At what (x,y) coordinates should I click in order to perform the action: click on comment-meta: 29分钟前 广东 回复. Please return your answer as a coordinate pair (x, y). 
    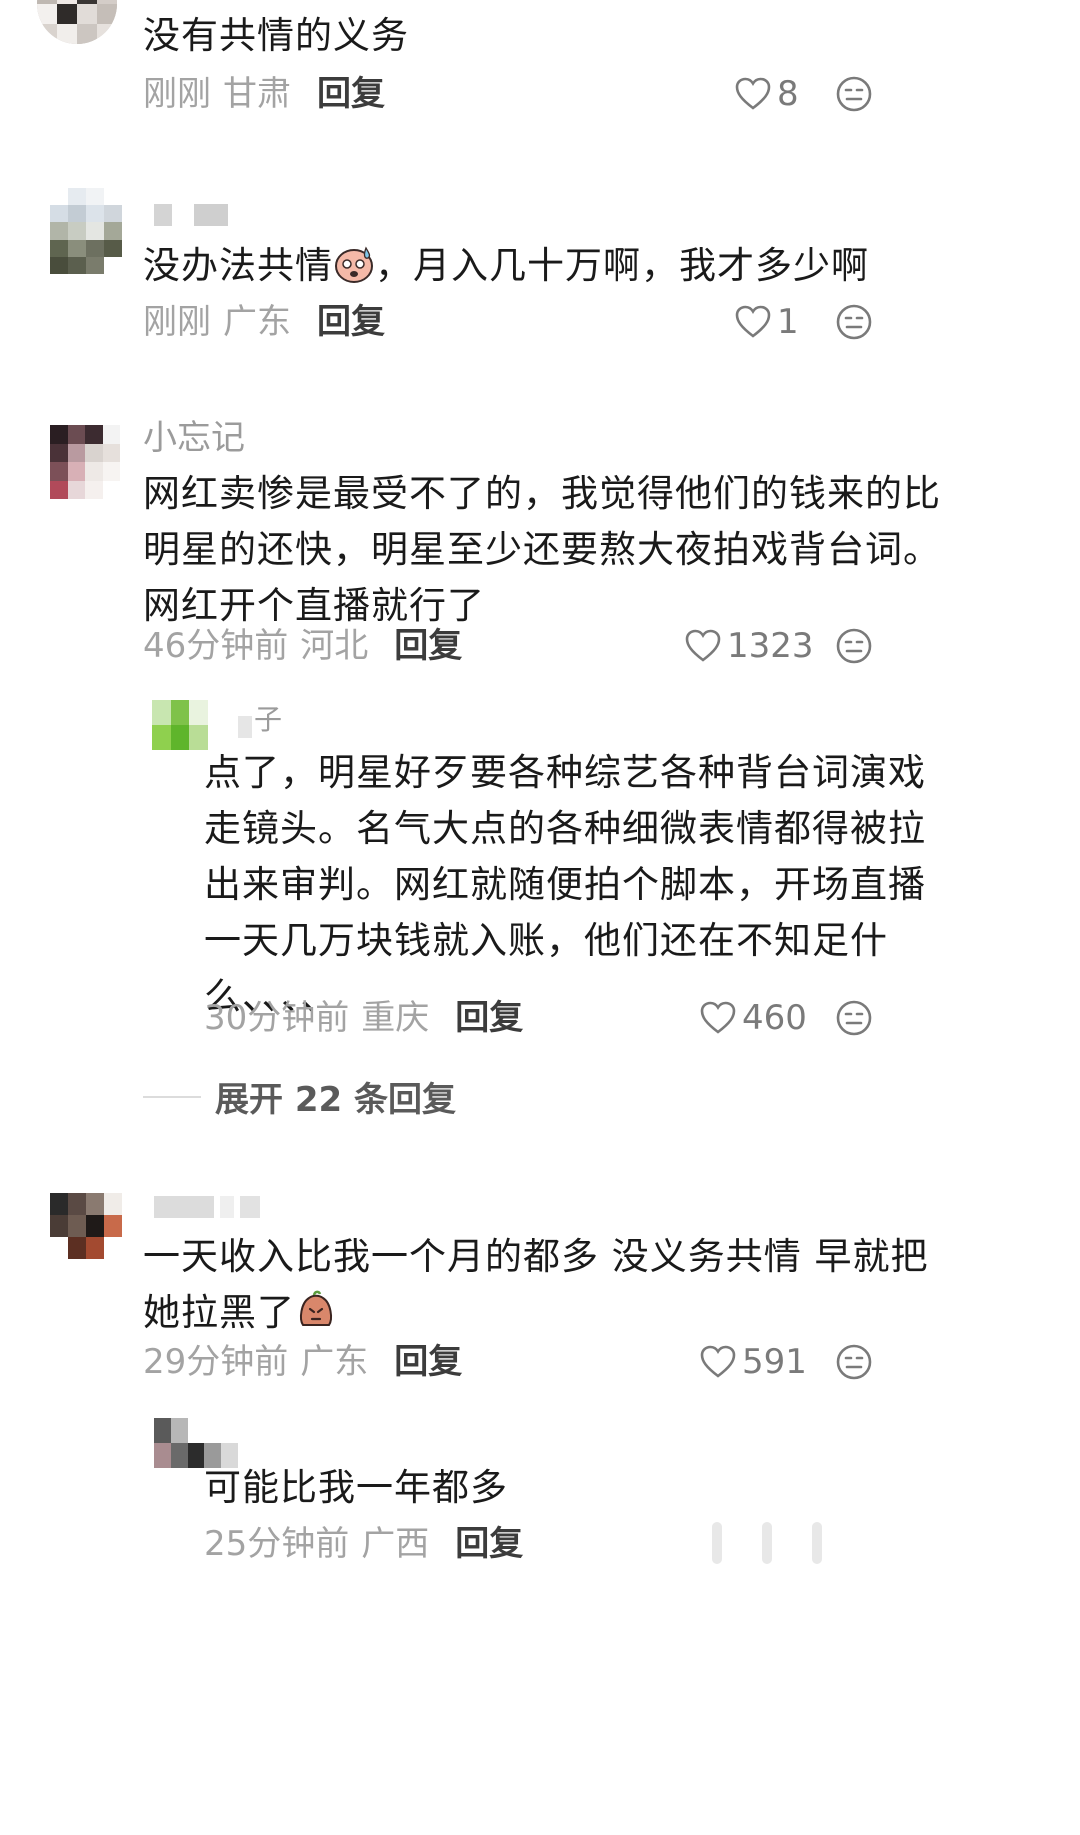
    Looking at the image, I should click on (302, 1362).